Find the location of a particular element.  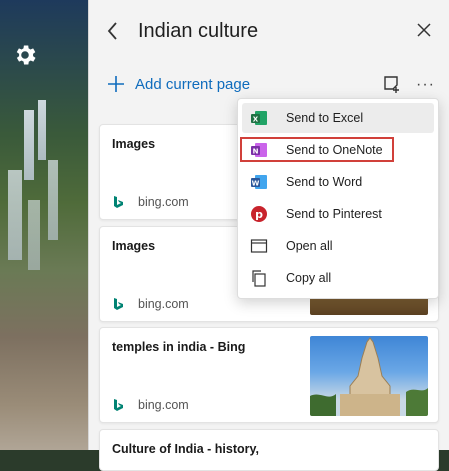

card-title: Culture of India - history, is located at coordinates (185, 449).